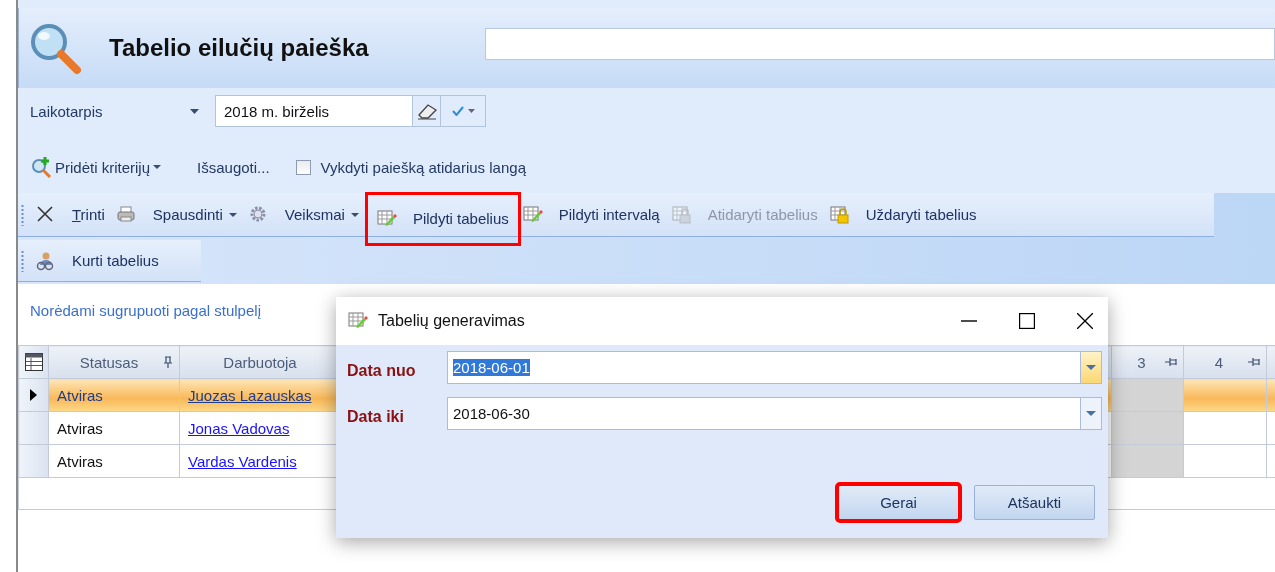  What do you see at coordinates (763, 413) in the screenshot?
I see `date-field: 2018-06-30` at bounding box center [763, 413].